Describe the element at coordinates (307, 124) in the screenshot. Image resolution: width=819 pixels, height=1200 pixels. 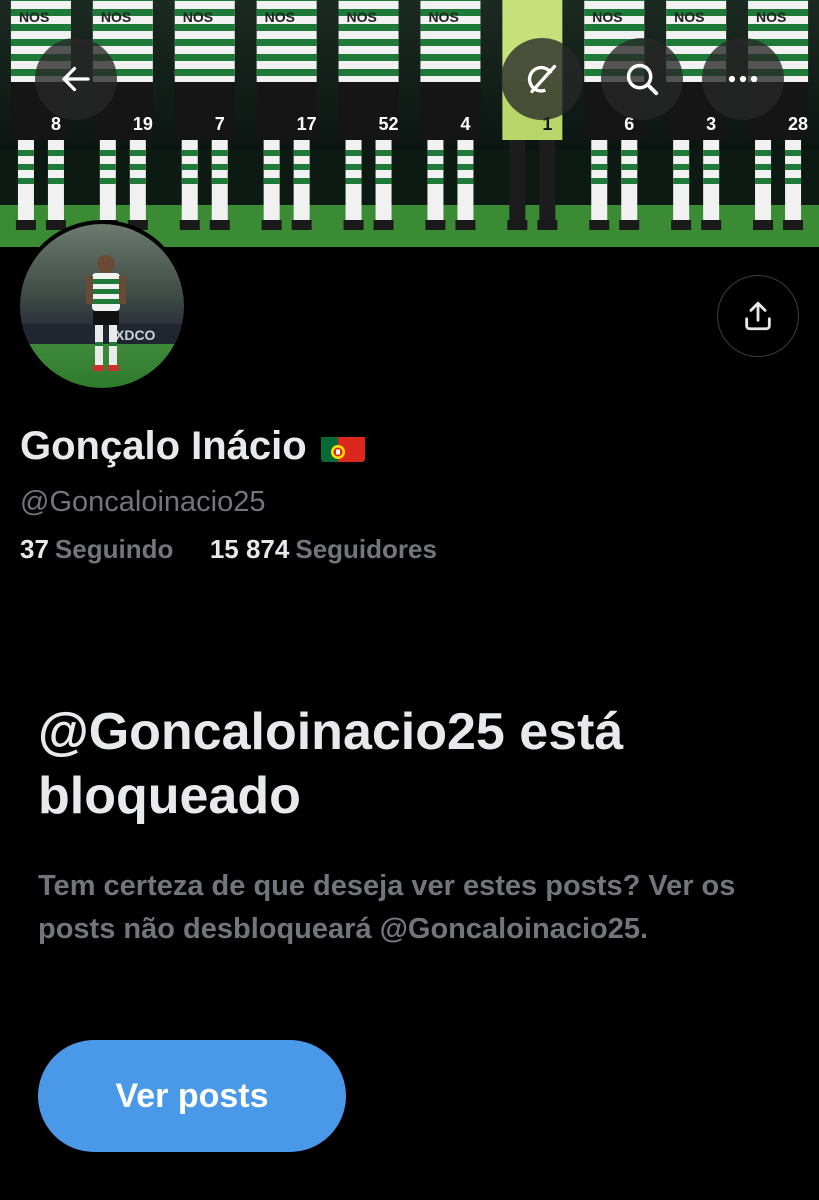
I see `banner-jersey-number: 17` at that location.